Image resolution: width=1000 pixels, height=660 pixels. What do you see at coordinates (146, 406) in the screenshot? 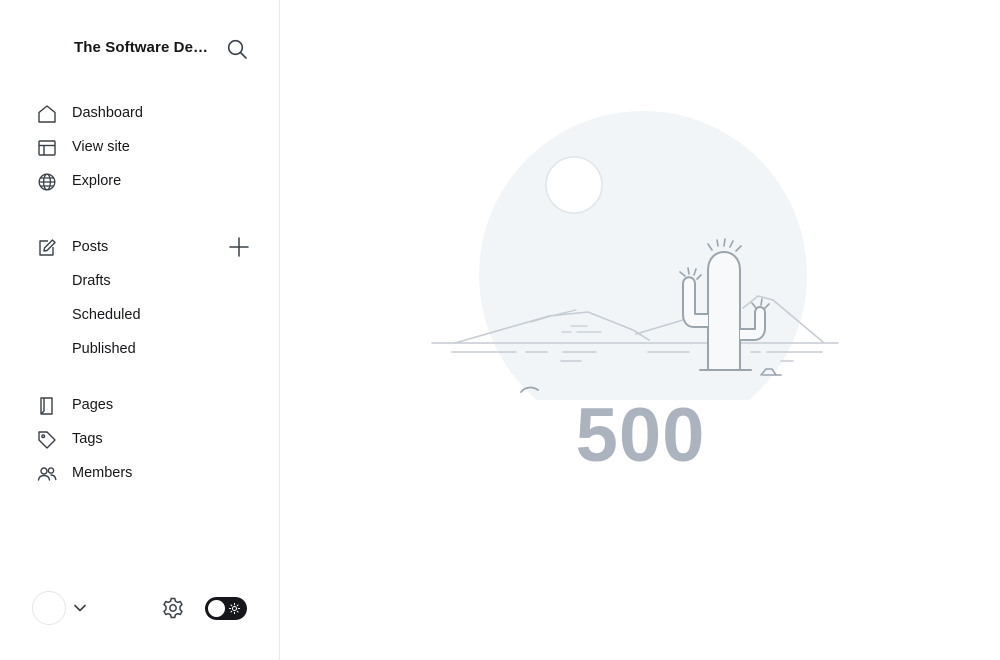
I see `nav-pages: Pages` at bounding box center [146, 406].